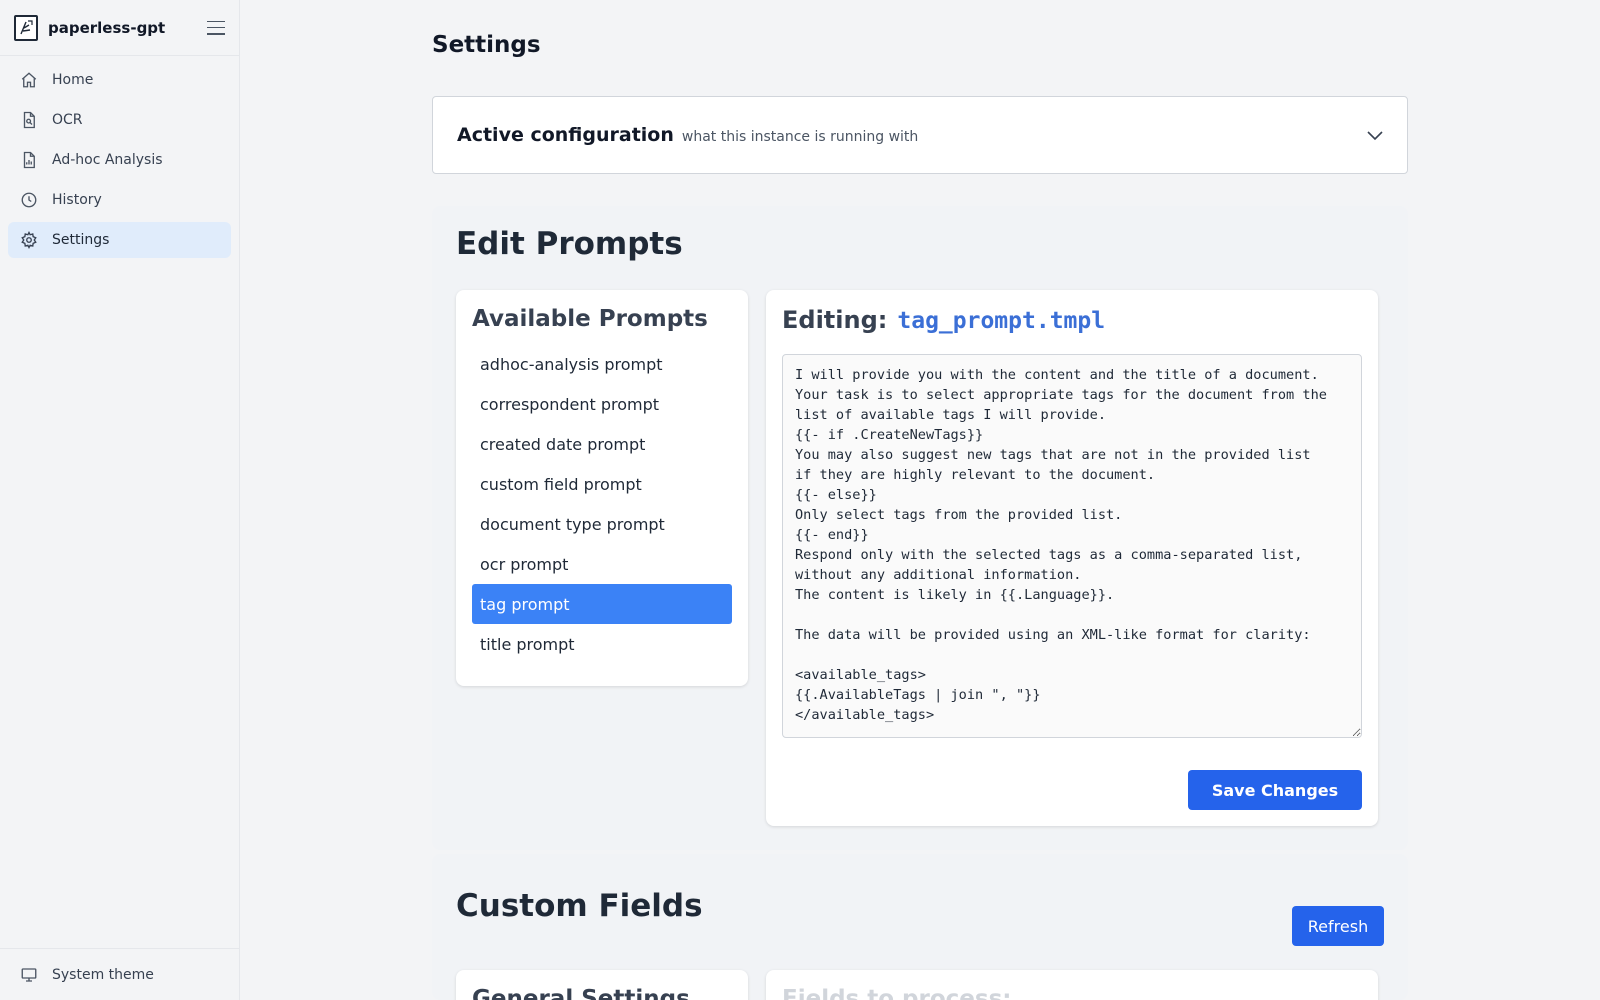  Describe the element at coordinates (119, 200) in the screenshot. I see `sidebar-item-history: History` at that location.